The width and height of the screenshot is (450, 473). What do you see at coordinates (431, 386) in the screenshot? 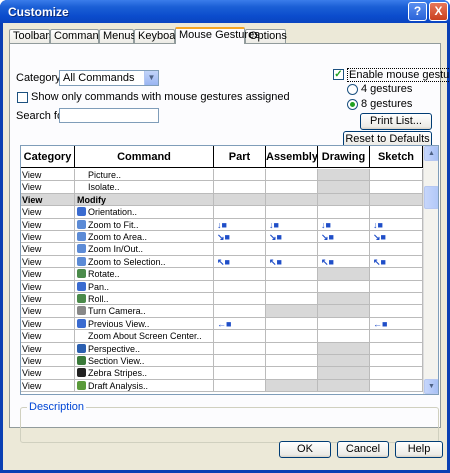
I see `scroll-down-icon: ▼` at bounding box center [431, 386].